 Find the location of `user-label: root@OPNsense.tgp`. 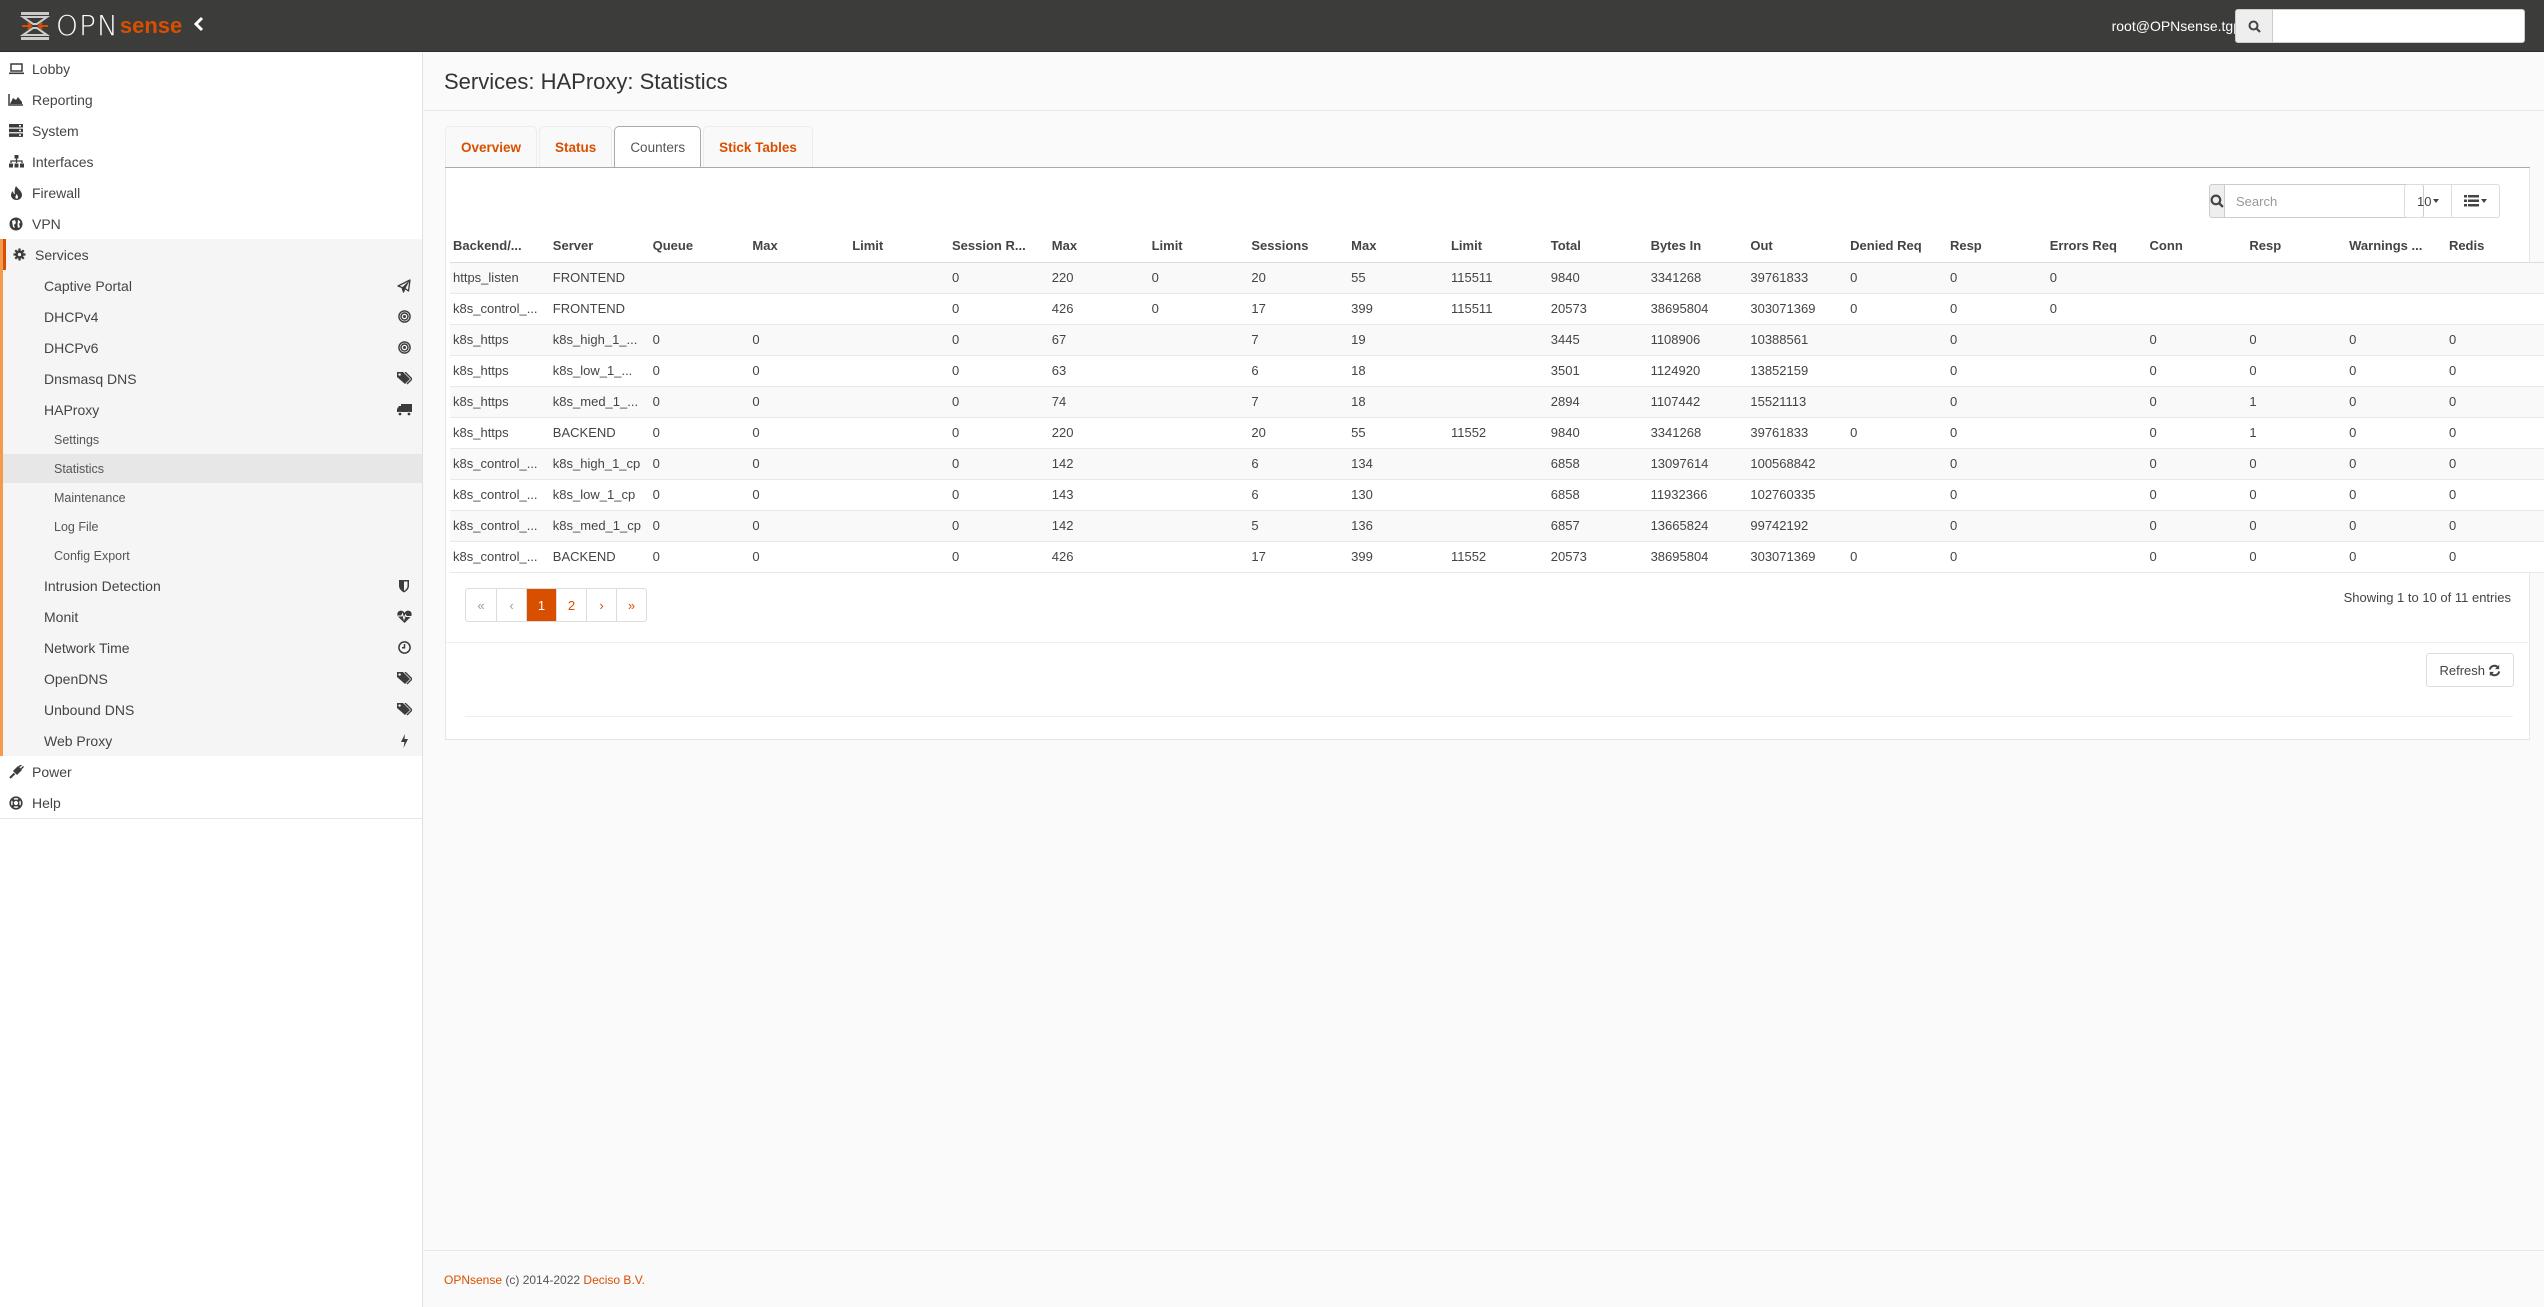

user-label: root@OPNsense.tgp is located at coordinates (2176, 26).